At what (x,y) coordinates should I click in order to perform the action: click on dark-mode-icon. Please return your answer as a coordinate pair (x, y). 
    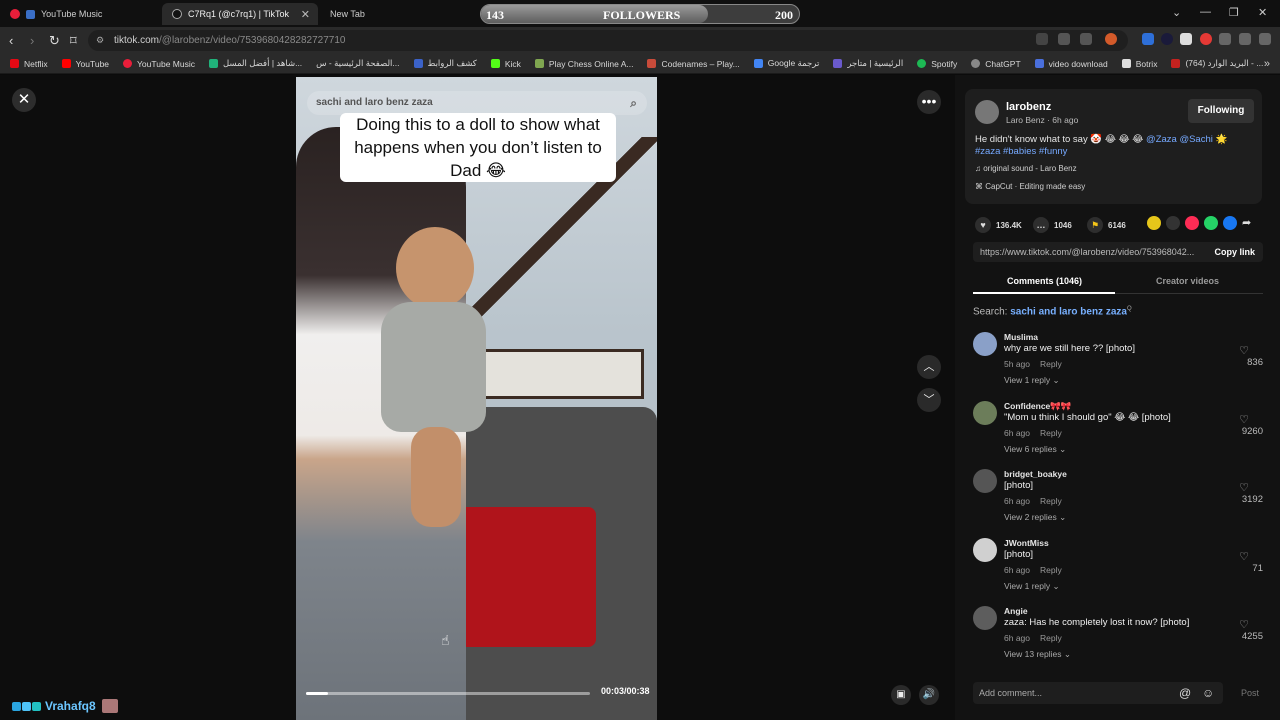
    Looking at the image, I should click on (1167, 39).